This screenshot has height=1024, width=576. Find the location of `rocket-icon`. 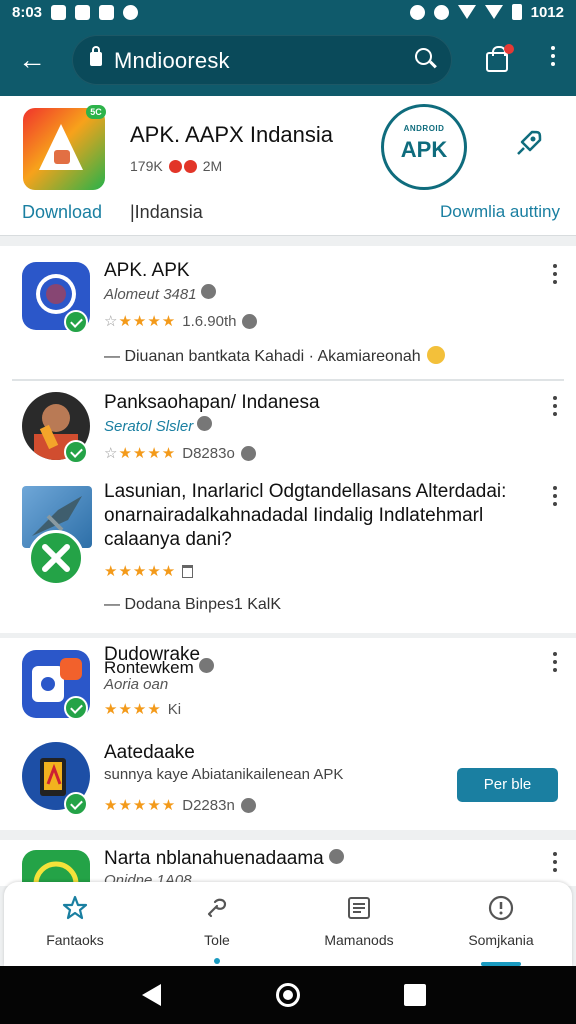

rocket-icon is located at coordinates (528, 144).